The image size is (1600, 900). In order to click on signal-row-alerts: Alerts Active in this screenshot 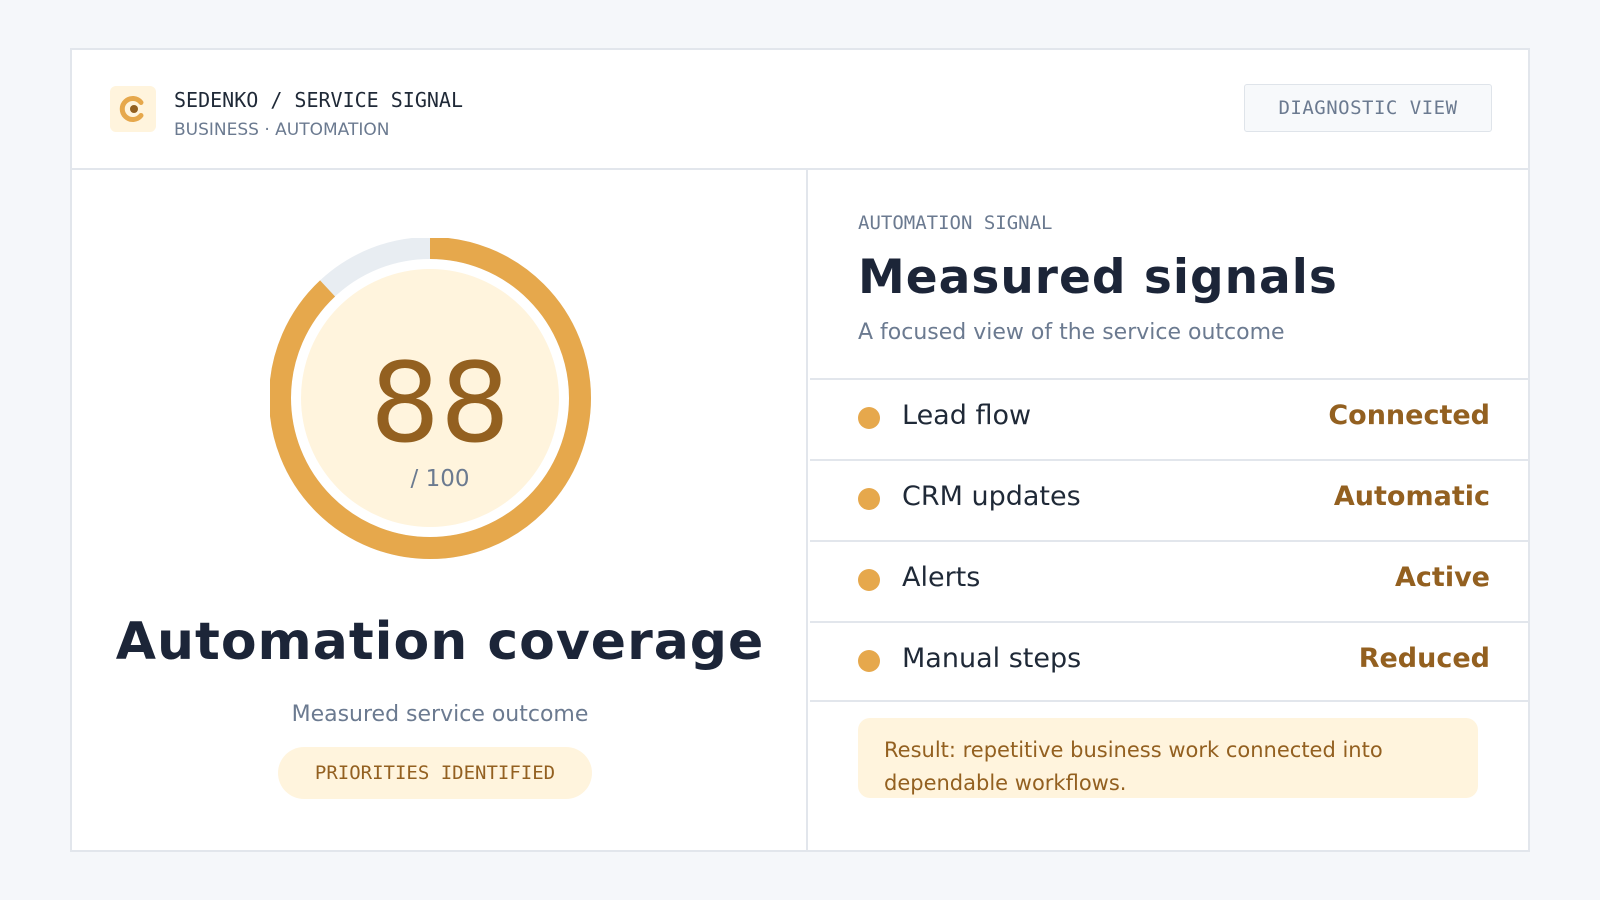, I will do `click(1170, 580)`.